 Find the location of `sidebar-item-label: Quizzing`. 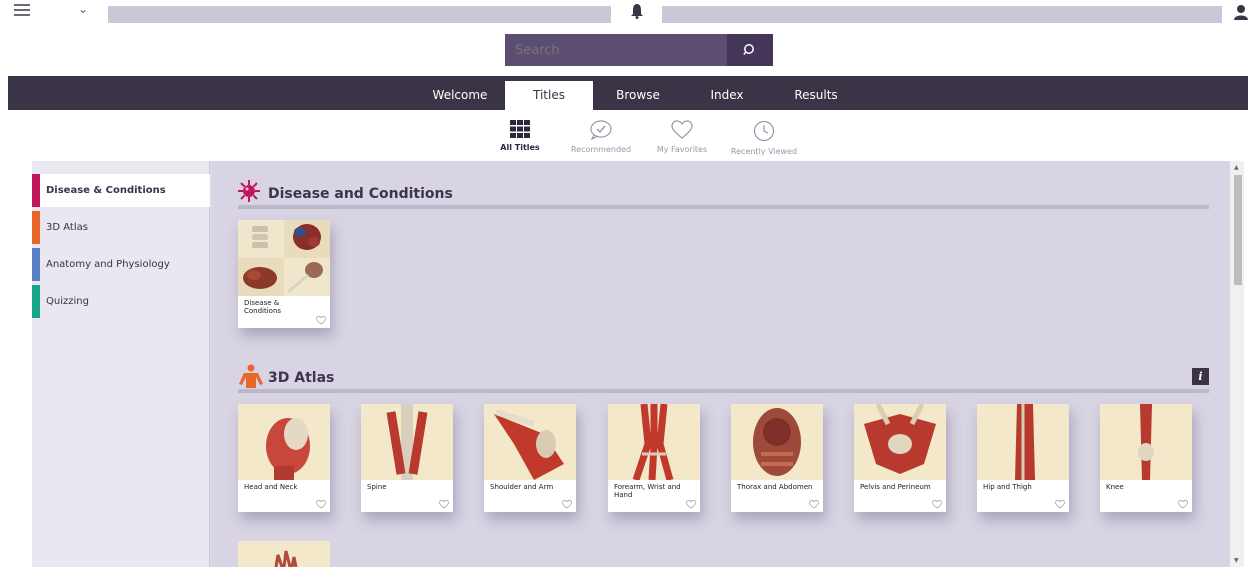

sidebar-item-label: Quizzing is located at coordinates (67, 301).